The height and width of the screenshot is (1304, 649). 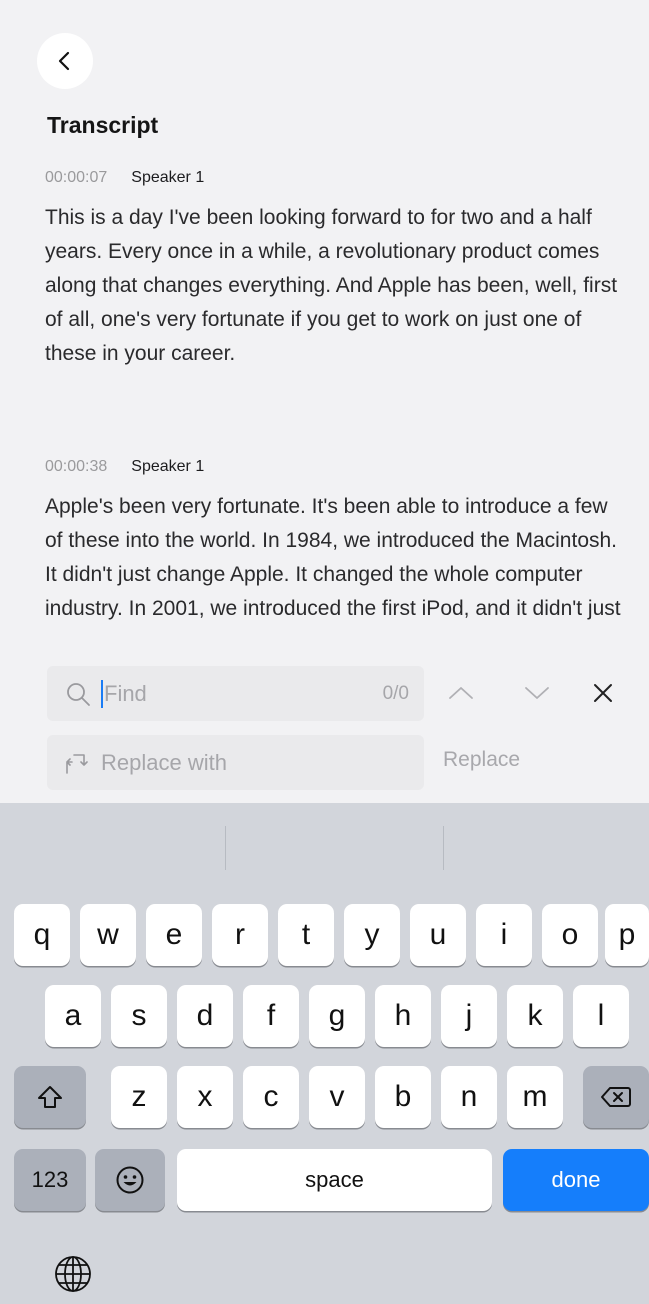 I want to click on key-e: e, so click(x=174, y=935).